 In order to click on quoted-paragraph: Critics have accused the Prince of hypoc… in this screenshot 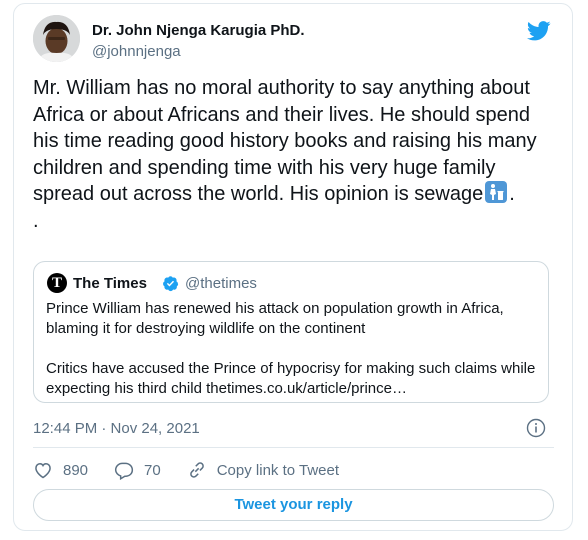, I will do `click(291, 378)`.